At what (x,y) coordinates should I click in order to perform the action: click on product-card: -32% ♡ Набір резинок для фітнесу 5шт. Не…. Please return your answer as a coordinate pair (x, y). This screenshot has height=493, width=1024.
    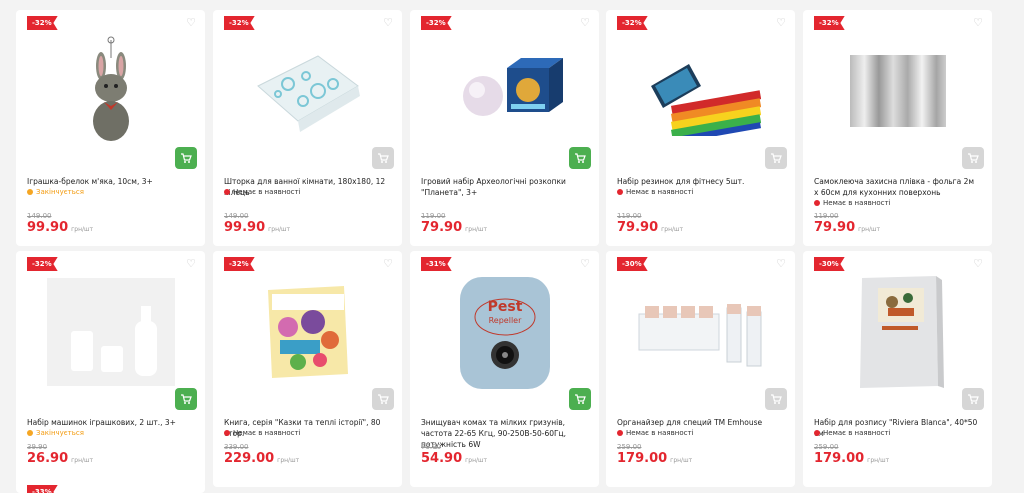
    Looking at the image, I should click on (700, 128).